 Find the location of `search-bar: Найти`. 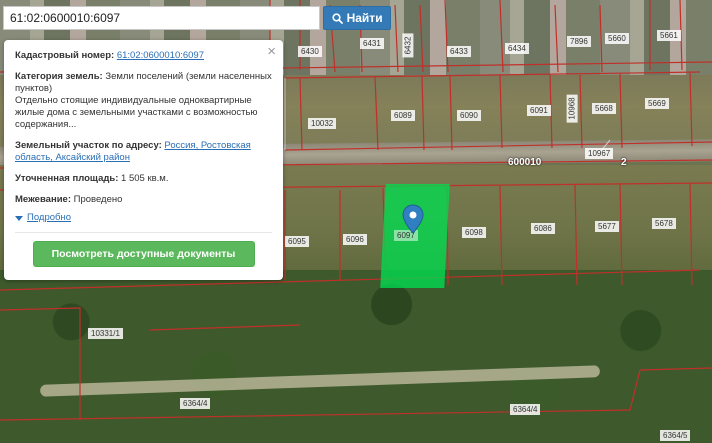

search-bar: Найти is located at coordinates (197, 18).